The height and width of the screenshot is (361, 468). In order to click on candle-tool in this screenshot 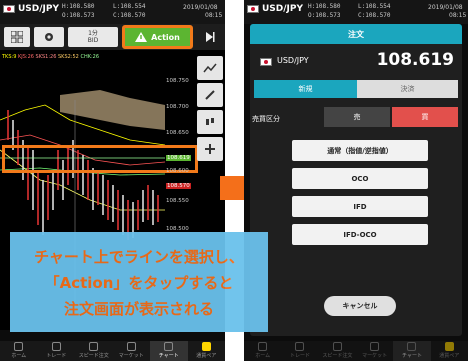, I will do `click(210, 122)`.